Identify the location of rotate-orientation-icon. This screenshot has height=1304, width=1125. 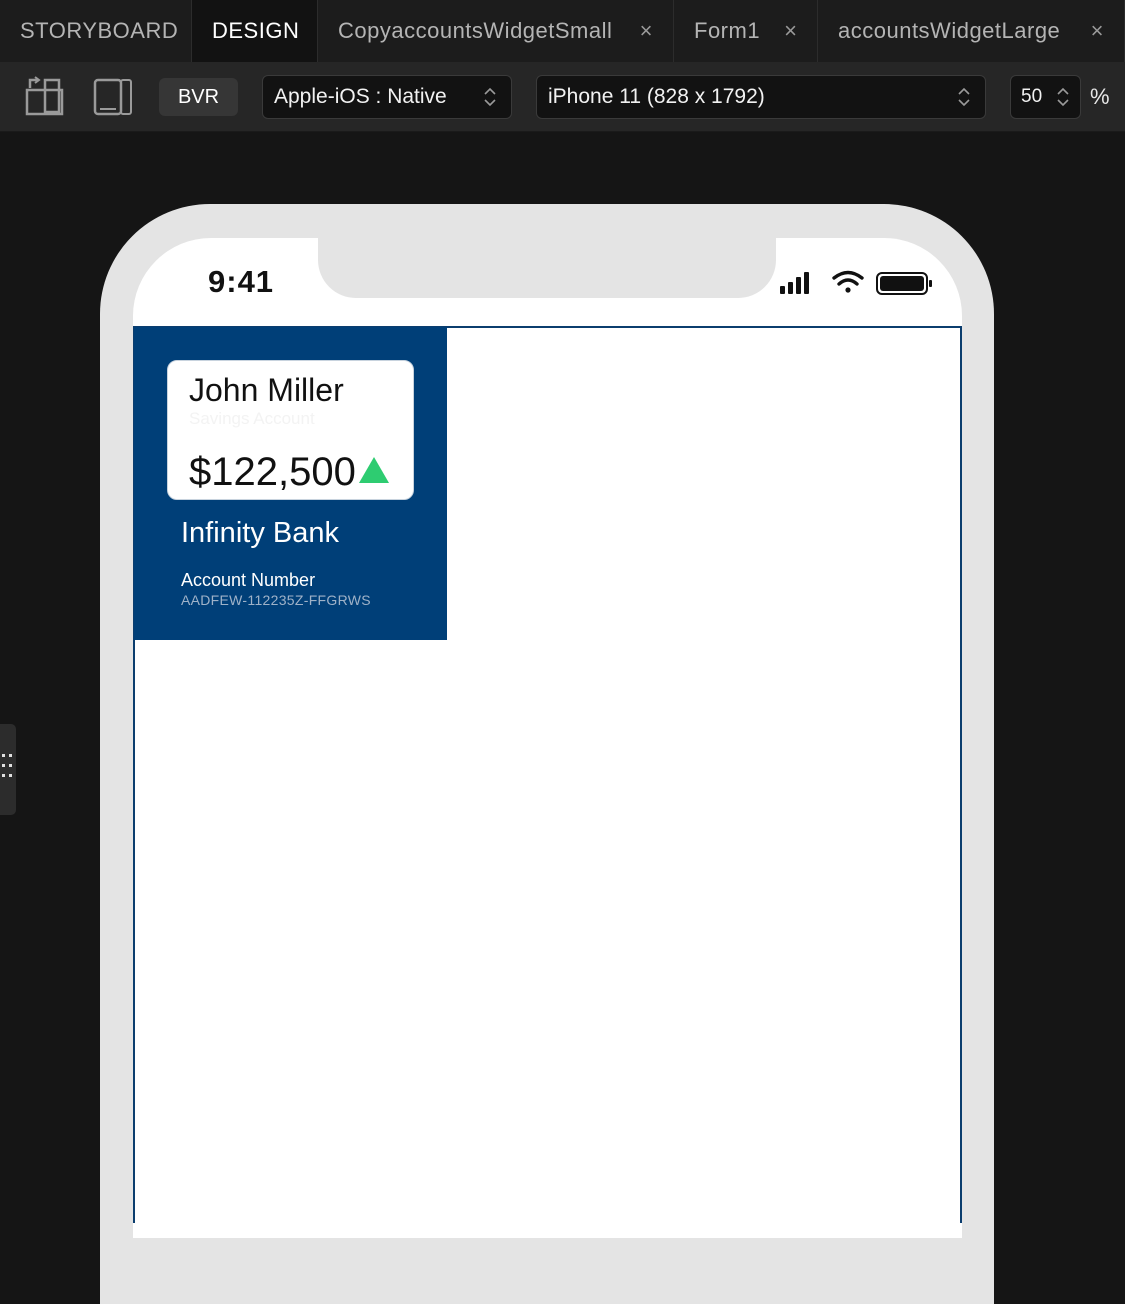
(45, 99).